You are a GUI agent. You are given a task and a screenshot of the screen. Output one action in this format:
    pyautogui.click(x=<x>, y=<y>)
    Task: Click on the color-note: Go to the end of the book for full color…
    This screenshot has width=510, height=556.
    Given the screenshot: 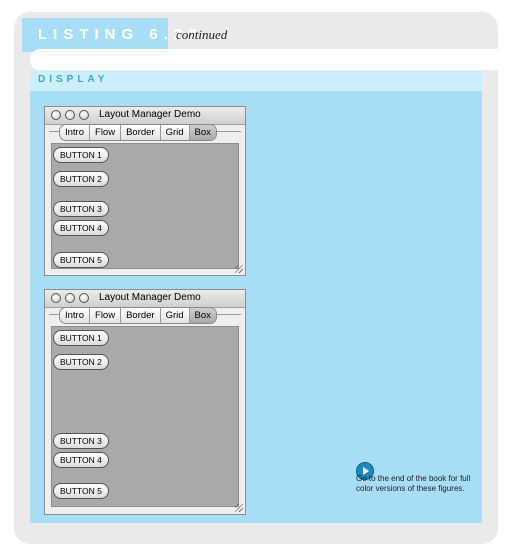 What is the action you would take?
    pyautogui.click(x=413, y=483)
    